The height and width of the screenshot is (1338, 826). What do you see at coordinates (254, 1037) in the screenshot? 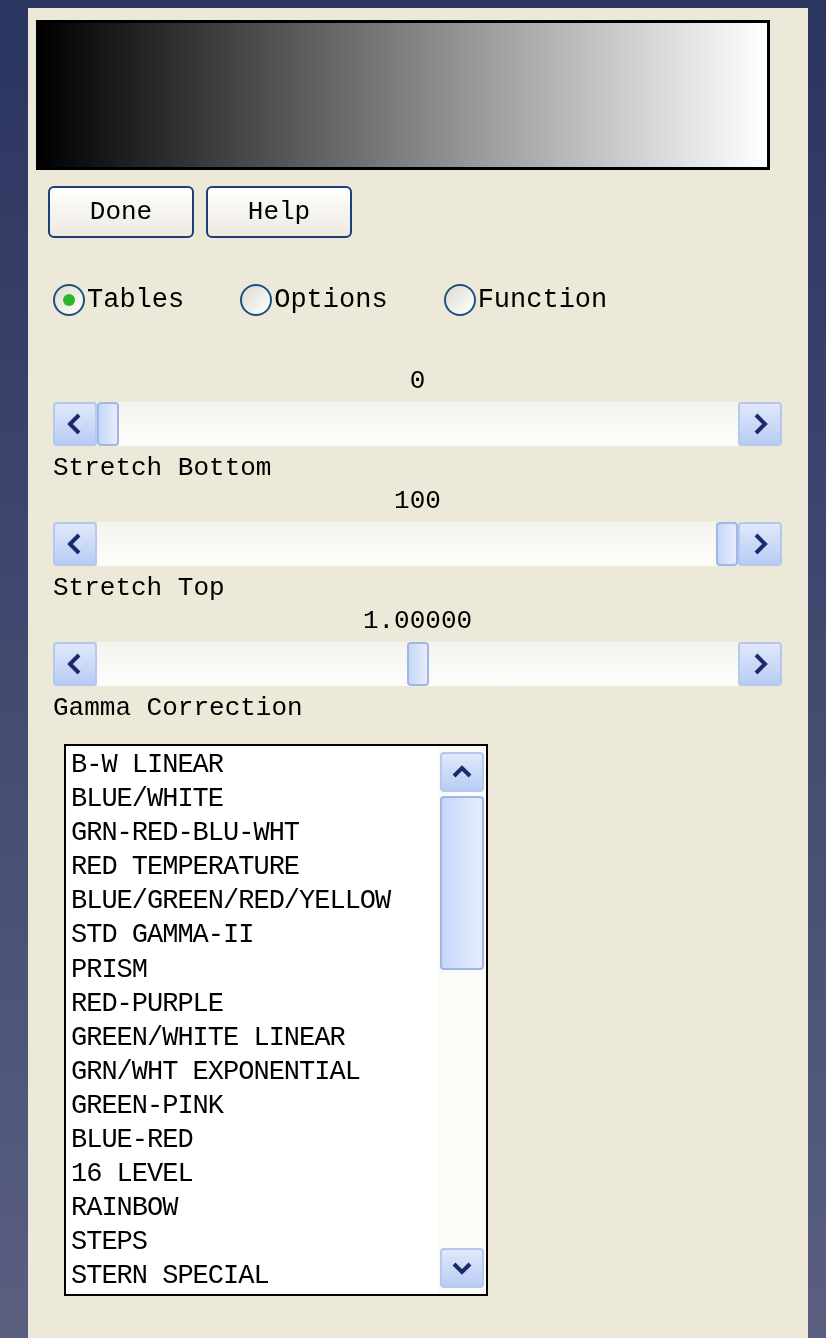
I see `list-item: GREEN/WHITE LINEAR` at bounding box center [254, 1037].